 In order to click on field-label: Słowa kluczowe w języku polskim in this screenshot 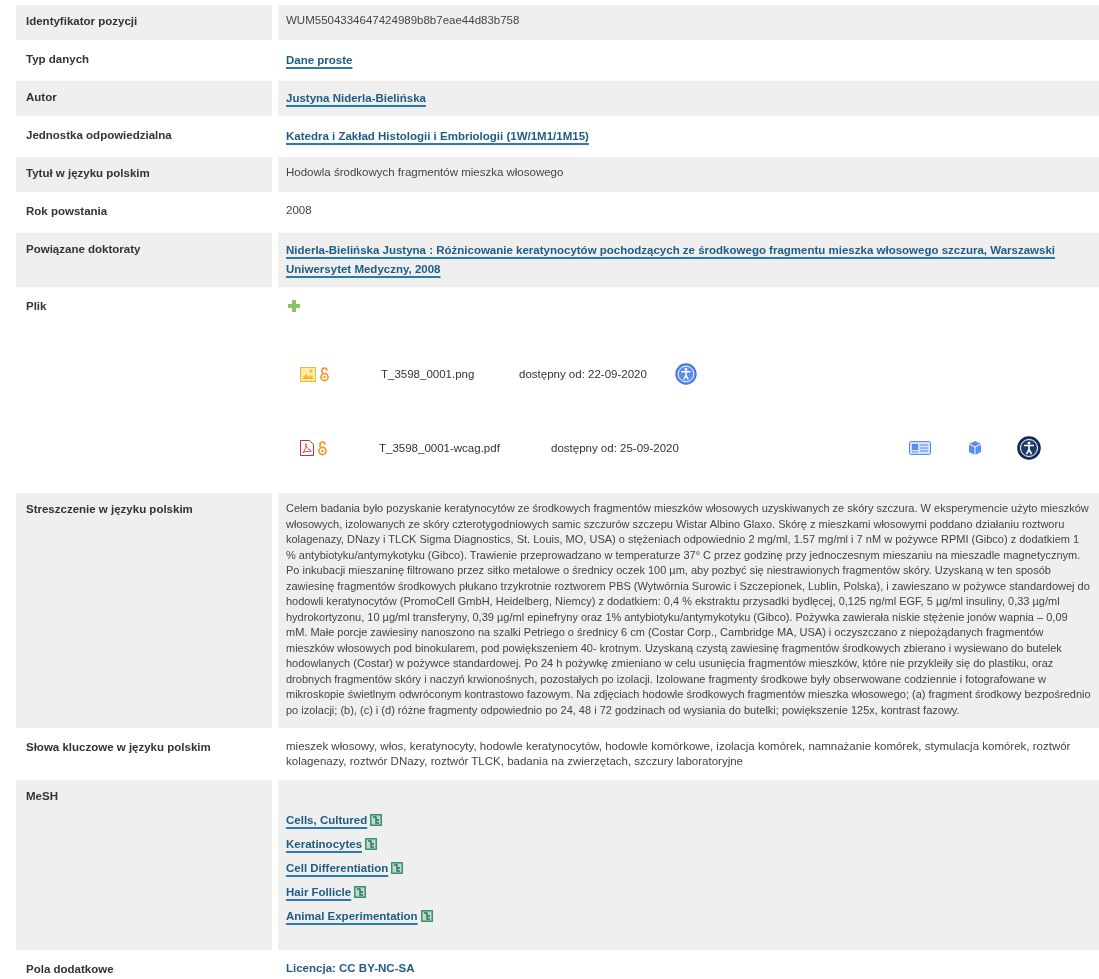, I will do `click(118, 747)`.